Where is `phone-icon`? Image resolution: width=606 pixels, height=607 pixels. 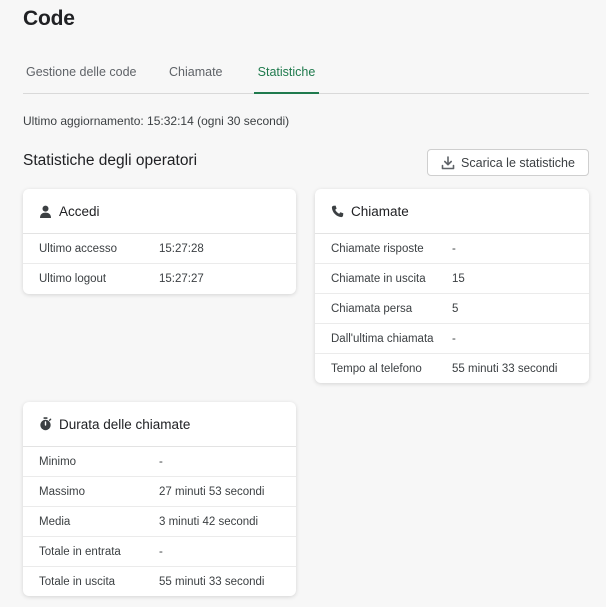
phone-icon is located at coordinates (337, 211).